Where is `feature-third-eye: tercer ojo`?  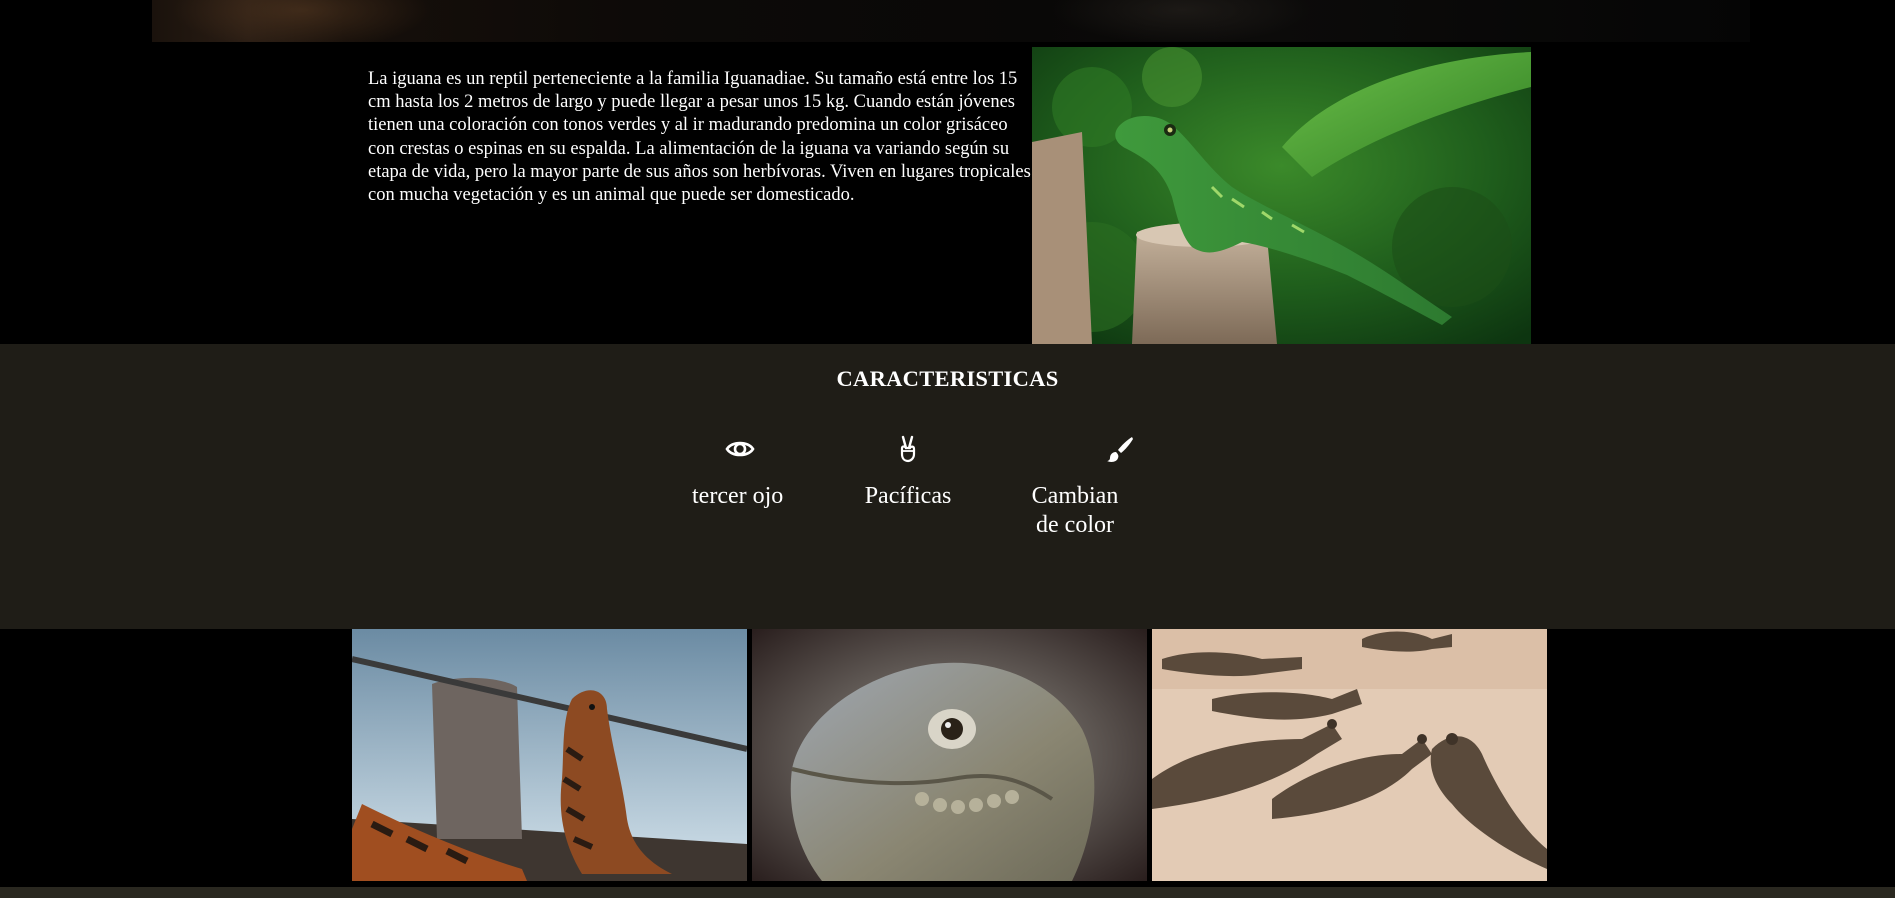
feature-third-eye: tercer ojo is located at coordinates (740, 472).